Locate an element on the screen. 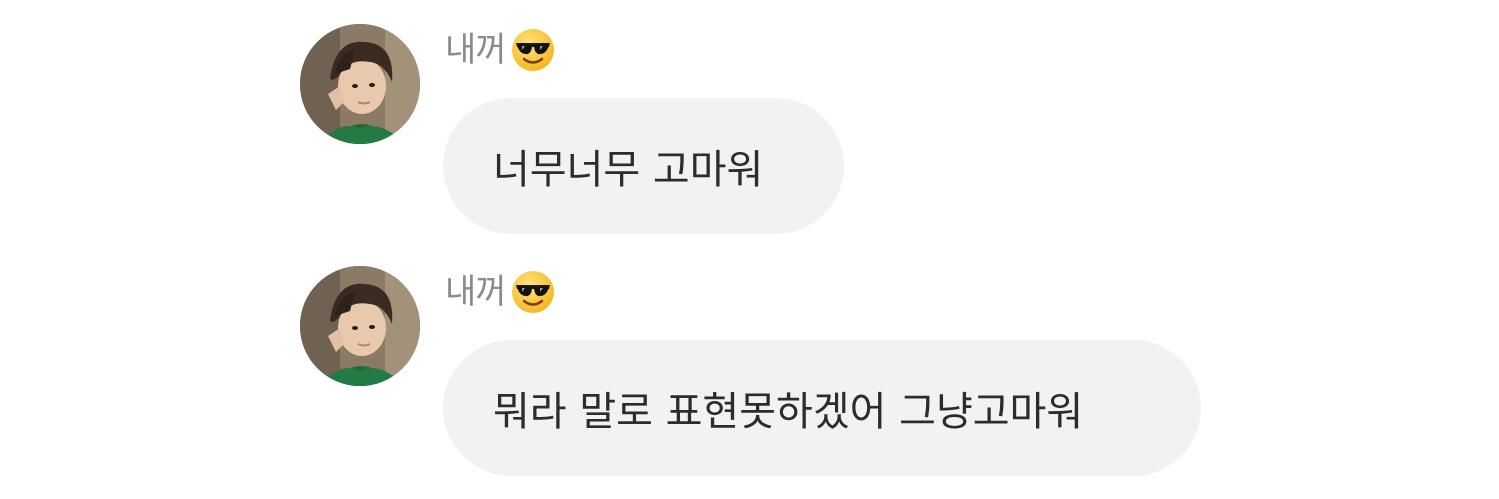  message-text: 뭐라 말로 표현못하겠어 그냥고마워 is located at coordinates (788, 412).